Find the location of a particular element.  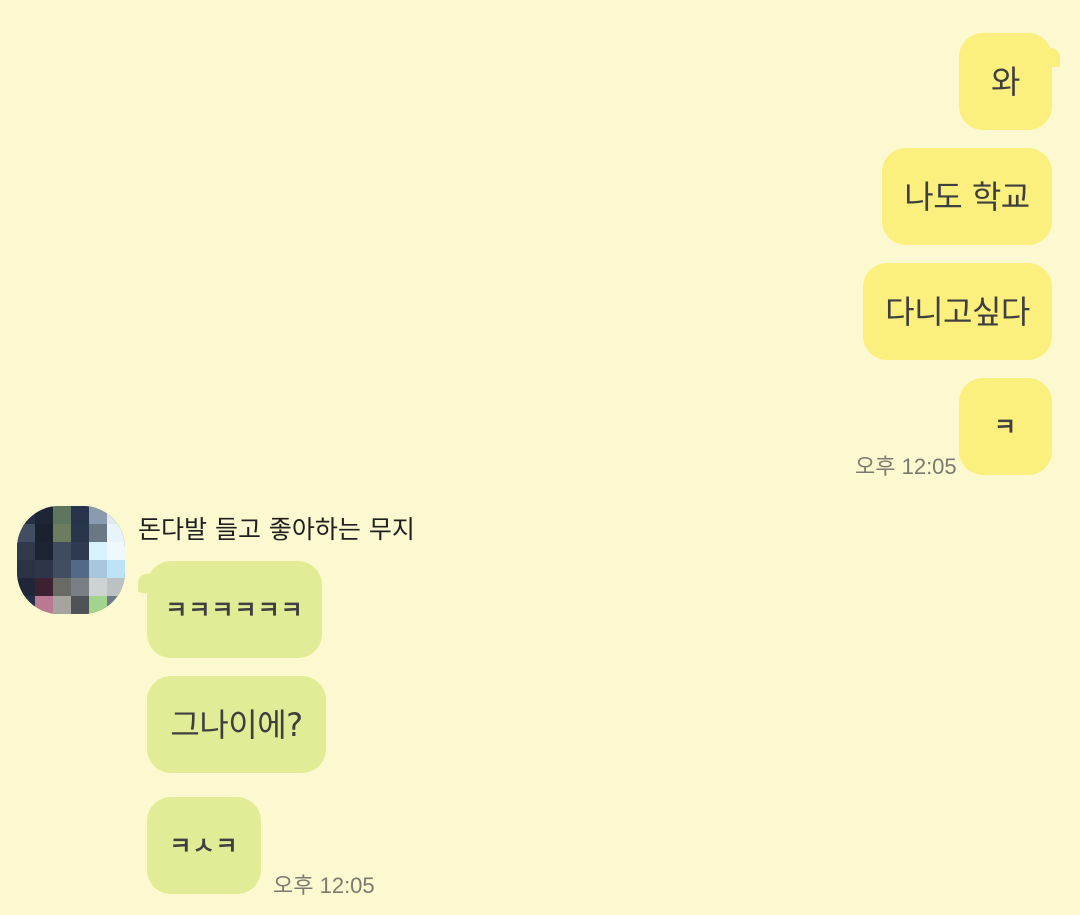

received-message-bubble: ㅋㅋㅋㅋㅋㅋ is located at coordinates (234, 609).